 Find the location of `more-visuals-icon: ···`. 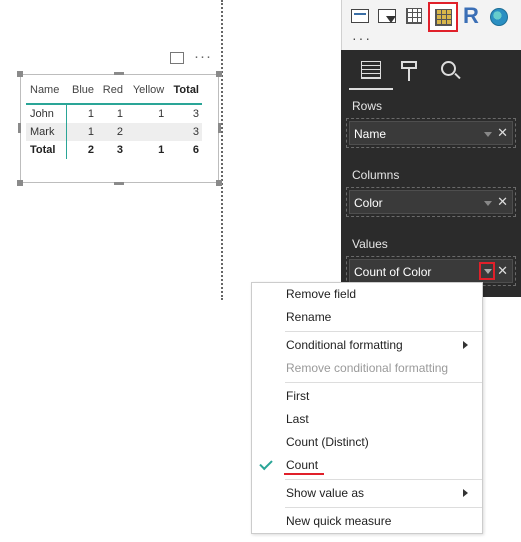

more-visuals-icon: ··· is located at coordinates (362, 38).